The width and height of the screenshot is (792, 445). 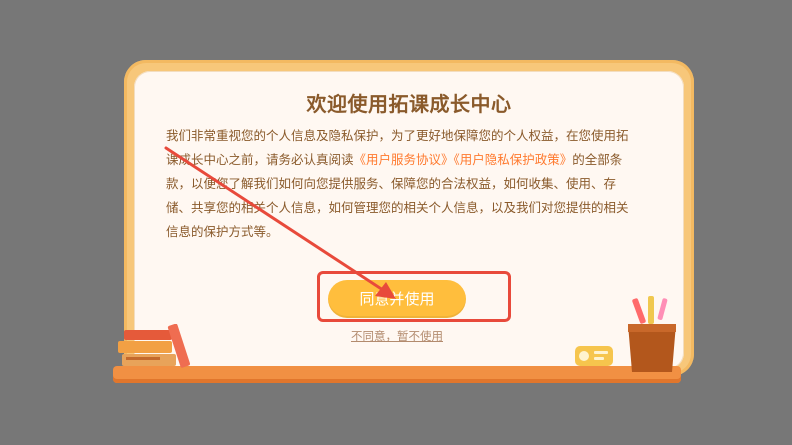 I want to click on books-icon, so click(x=154, y=346).